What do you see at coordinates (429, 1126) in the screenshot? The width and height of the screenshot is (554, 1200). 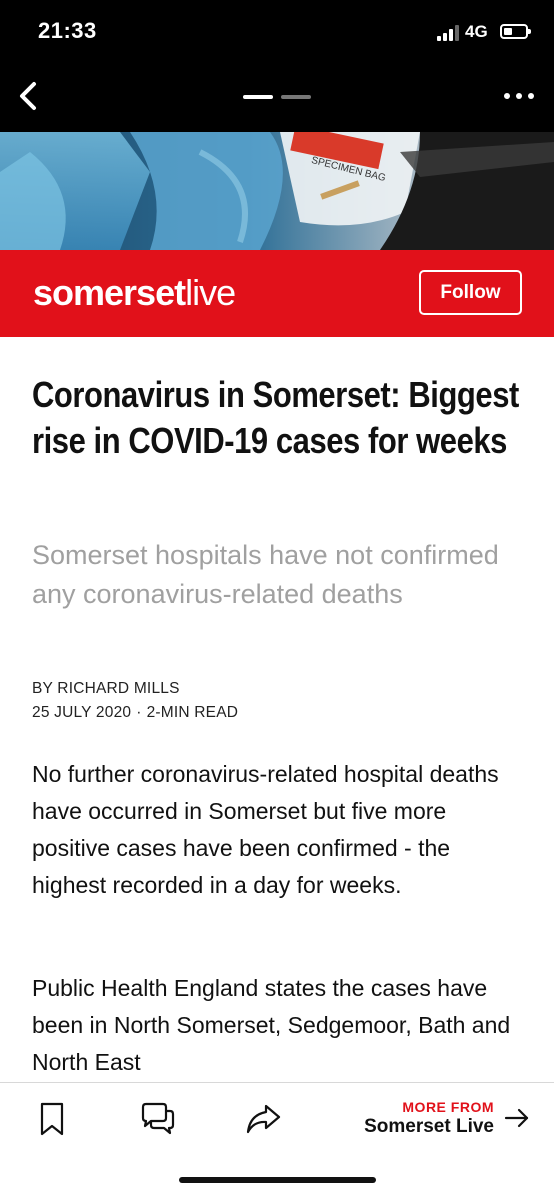 I see `more-from-source: Somerset Live` at bounding box center [429, 1126].